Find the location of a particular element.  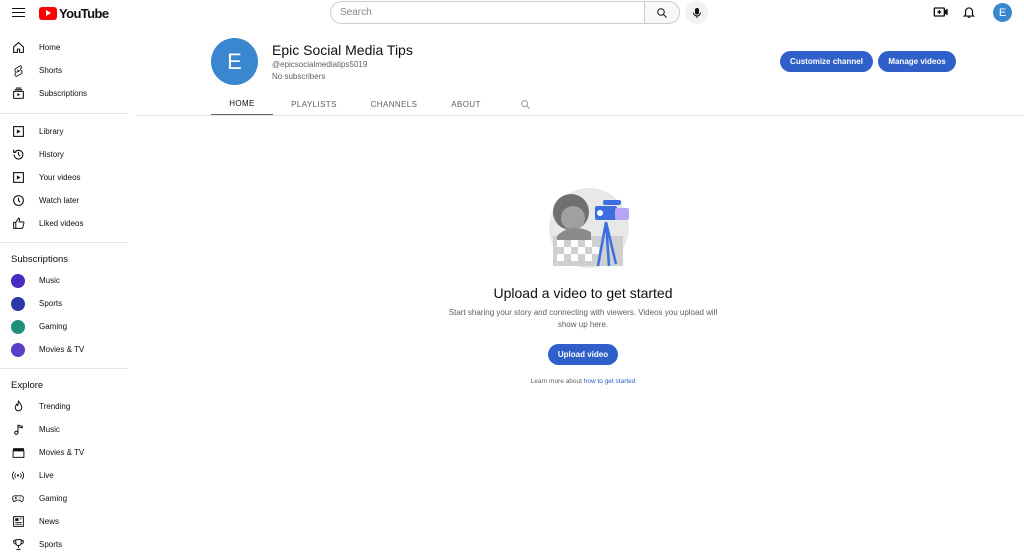

sidebar-item-sub-sports: Sports is located at coordinates (64, 303).